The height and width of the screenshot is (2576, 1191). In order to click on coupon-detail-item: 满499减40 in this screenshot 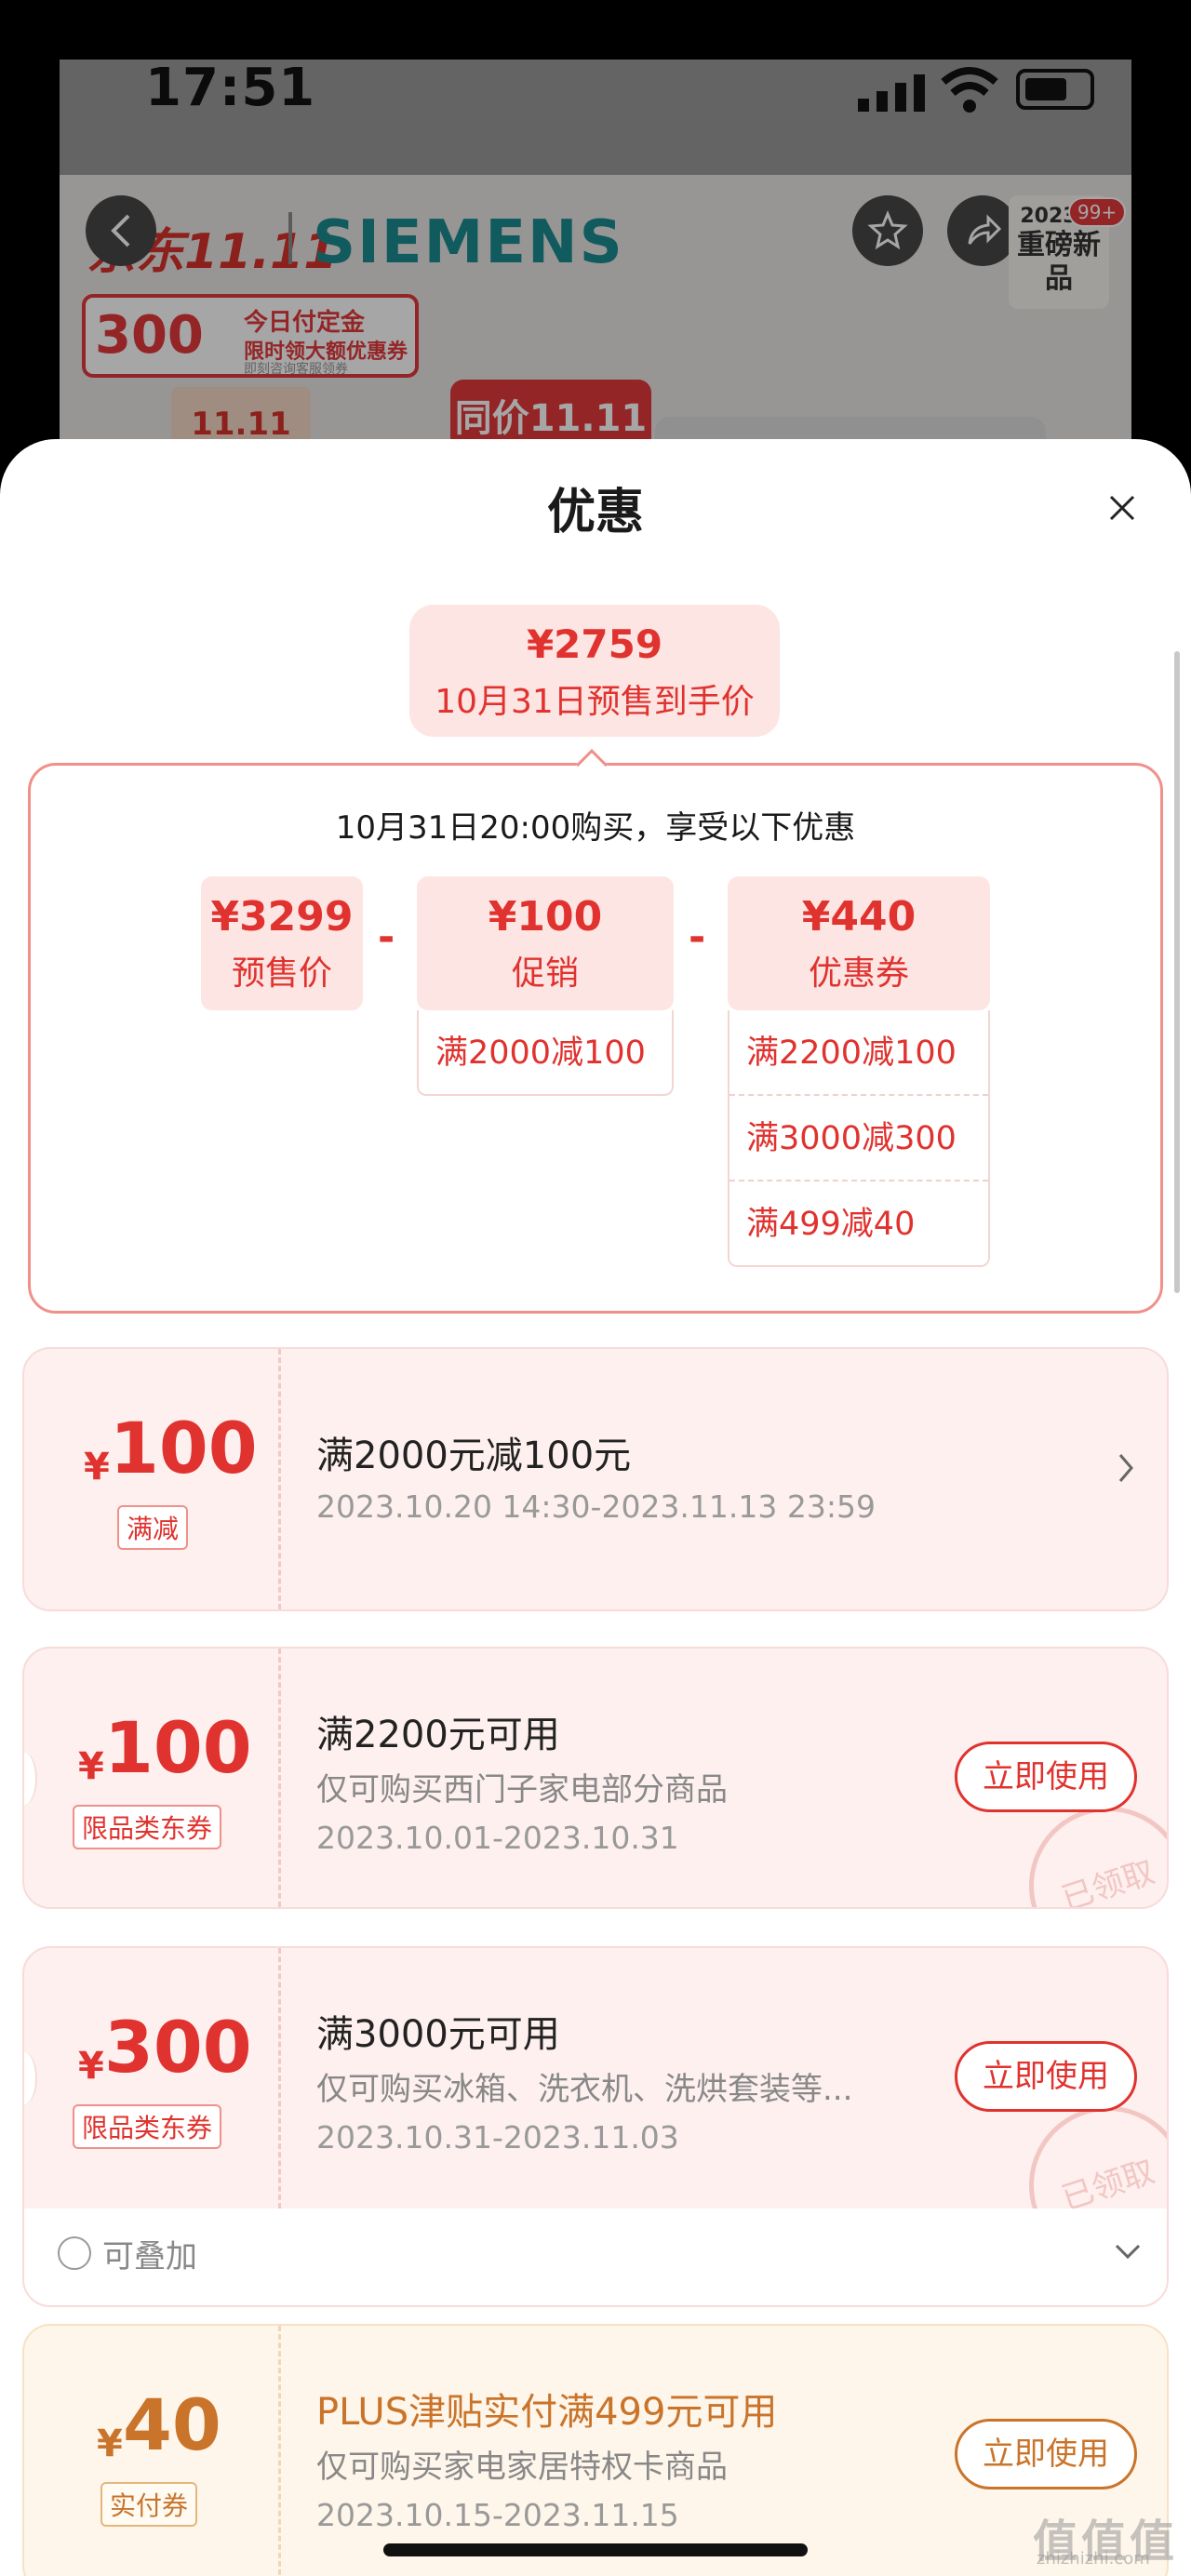, I will do `click(831, 1224)`.